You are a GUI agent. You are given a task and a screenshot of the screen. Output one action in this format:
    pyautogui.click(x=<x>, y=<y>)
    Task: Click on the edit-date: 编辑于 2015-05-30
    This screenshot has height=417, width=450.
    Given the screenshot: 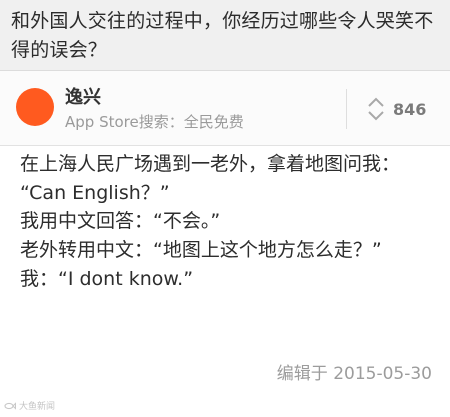 What is the action you would take?
    pyautogui.click(x=354, y=374)
    